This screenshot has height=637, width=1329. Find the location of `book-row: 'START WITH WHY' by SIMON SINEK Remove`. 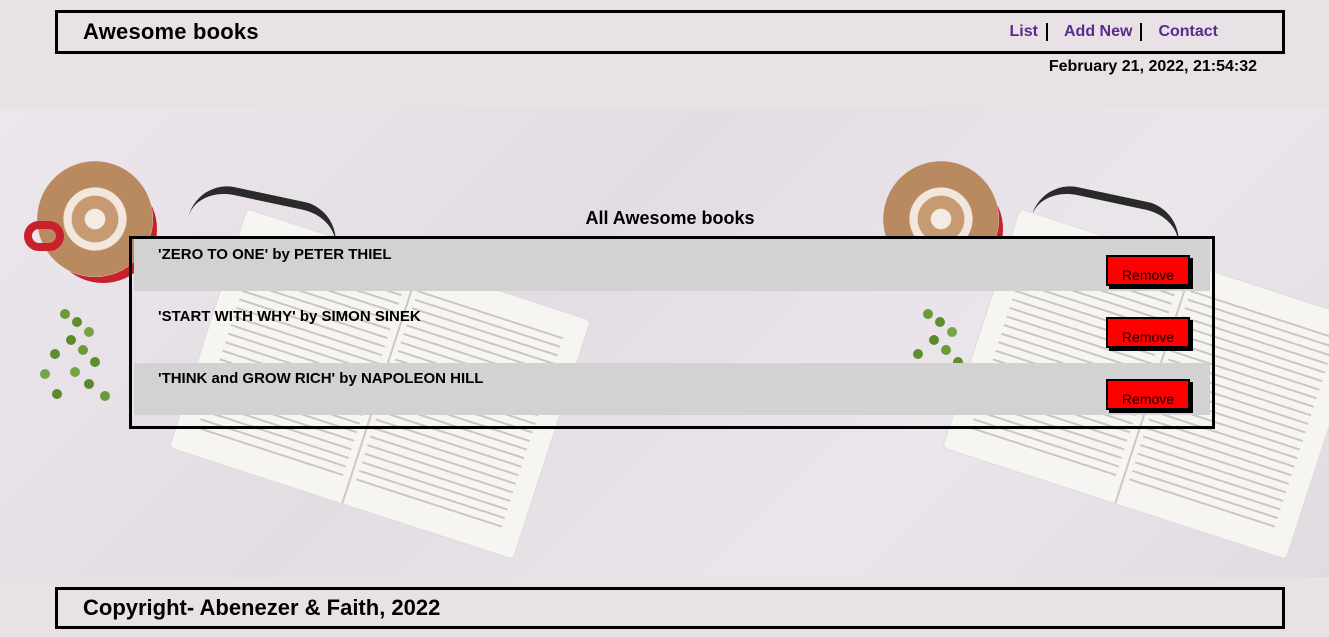

book-row: 'START WITH WHY' by SIMON SINEK Remove is located at coordinates (672, 327).